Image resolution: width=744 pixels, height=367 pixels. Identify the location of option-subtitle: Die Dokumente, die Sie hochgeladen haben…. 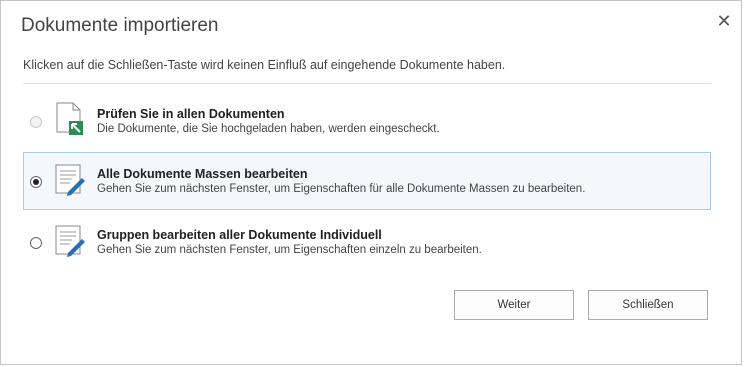
(268, 129).